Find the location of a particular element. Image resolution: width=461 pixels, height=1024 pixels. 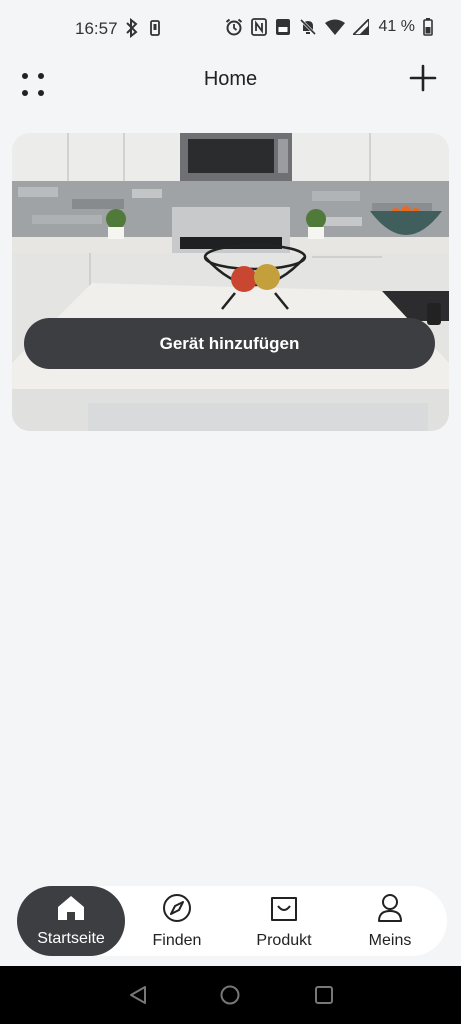

nav-item-startseite: Startseite is located at coordinates (71, 921).